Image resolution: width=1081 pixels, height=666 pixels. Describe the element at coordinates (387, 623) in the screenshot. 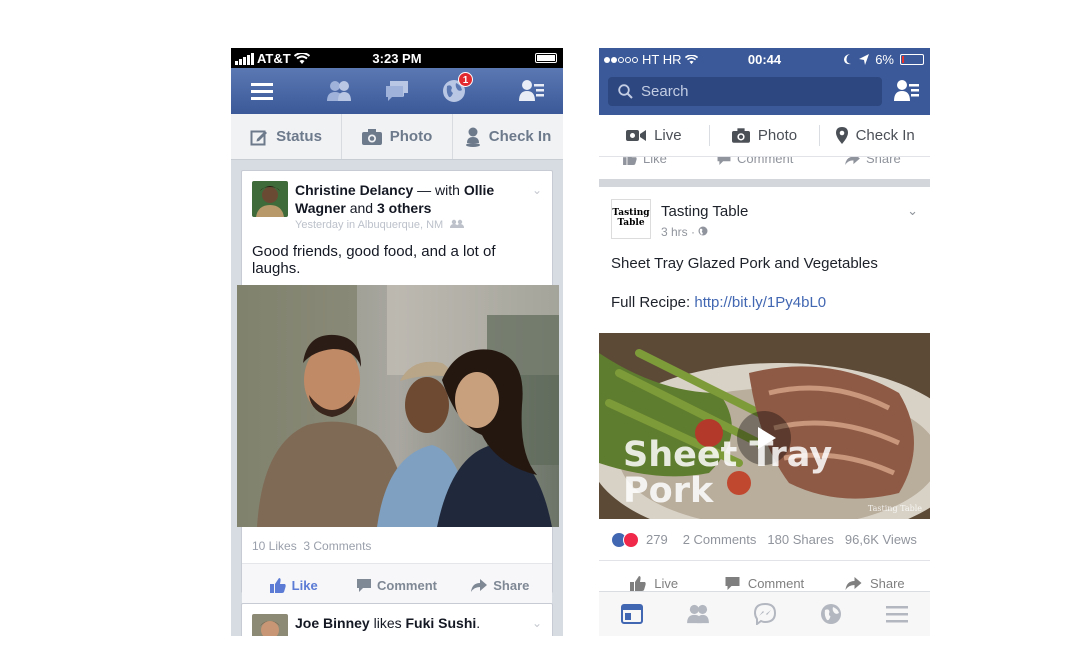

I see `likes-verb: likes` at that location.